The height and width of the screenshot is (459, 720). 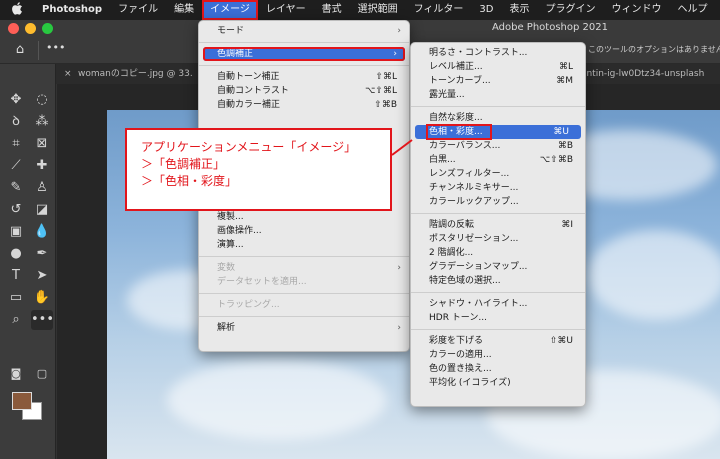 I want to click on zoom-tool-icon: ⌕, so click(x=16, y=320).